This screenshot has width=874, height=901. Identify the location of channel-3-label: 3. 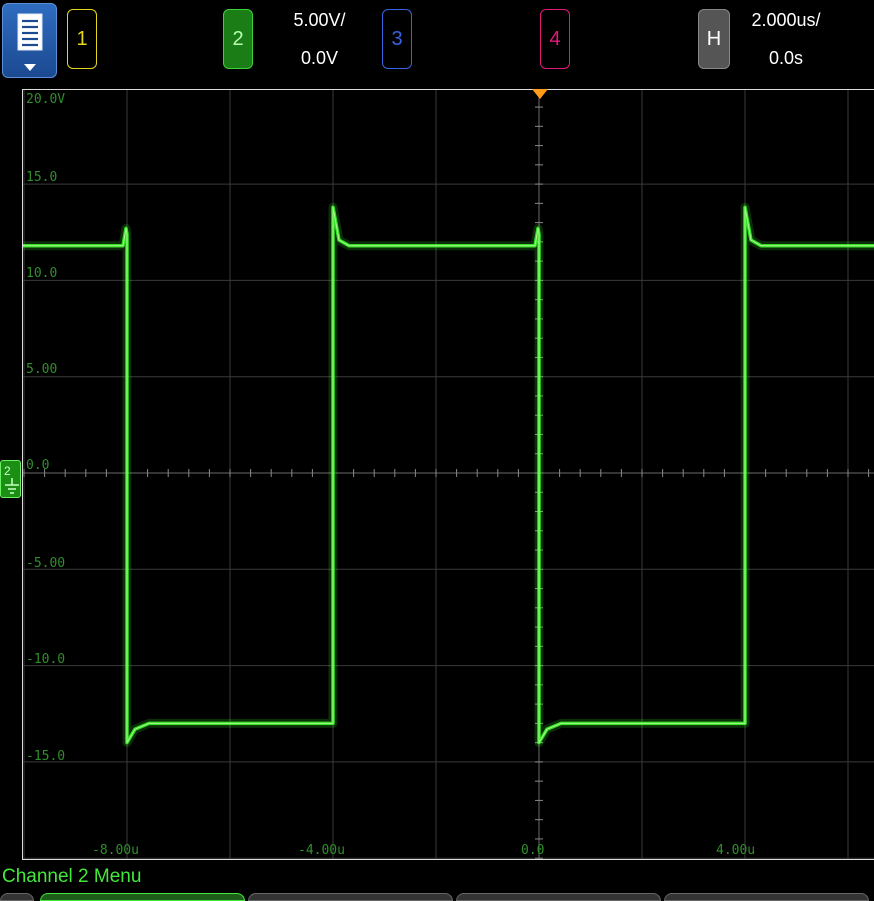
(397, 38).